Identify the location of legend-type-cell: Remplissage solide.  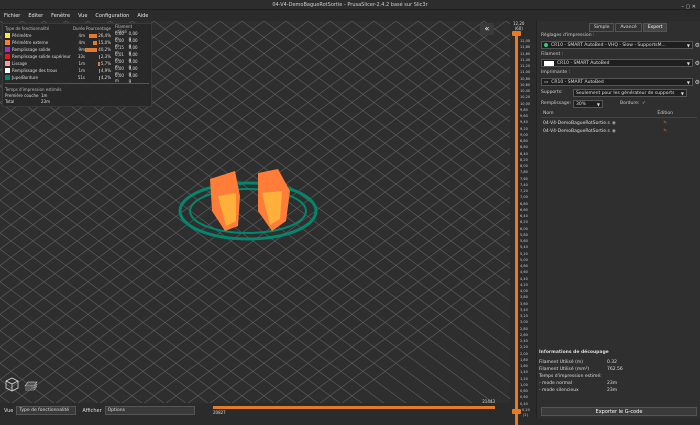
(38, 49).